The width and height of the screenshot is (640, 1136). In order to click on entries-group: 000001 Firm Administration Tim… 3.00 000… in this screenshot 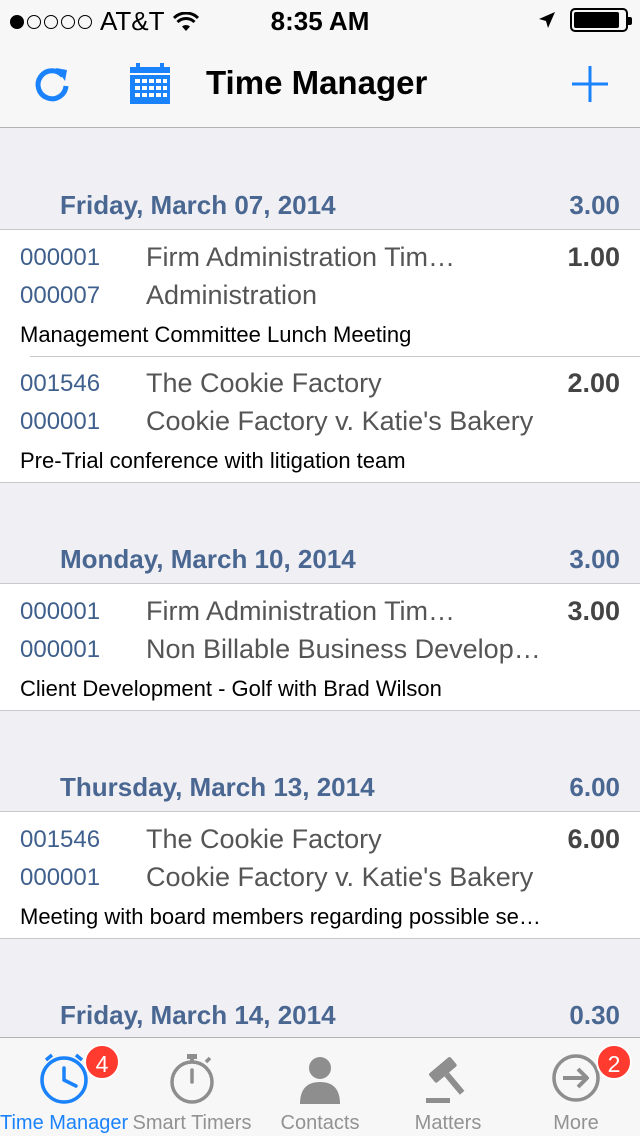, I will do `click(320, 647)`.